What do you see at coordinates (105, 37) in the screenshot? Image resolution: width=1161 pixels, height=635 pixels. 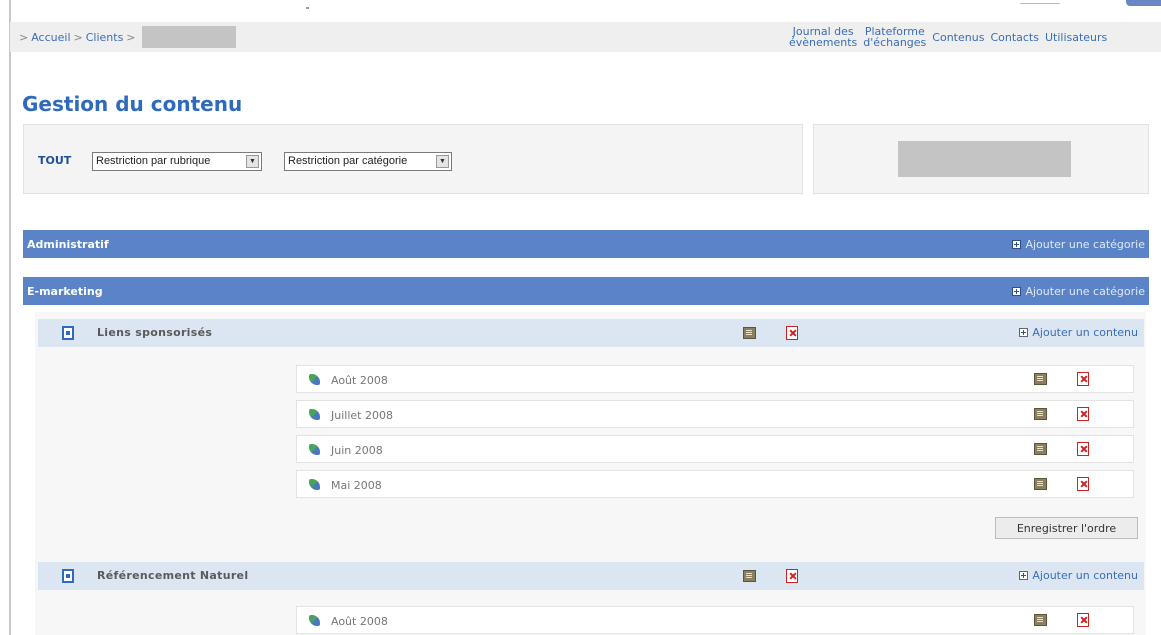 I see `breadcrumb-clients: Clients` at bounding box center [105, 37].